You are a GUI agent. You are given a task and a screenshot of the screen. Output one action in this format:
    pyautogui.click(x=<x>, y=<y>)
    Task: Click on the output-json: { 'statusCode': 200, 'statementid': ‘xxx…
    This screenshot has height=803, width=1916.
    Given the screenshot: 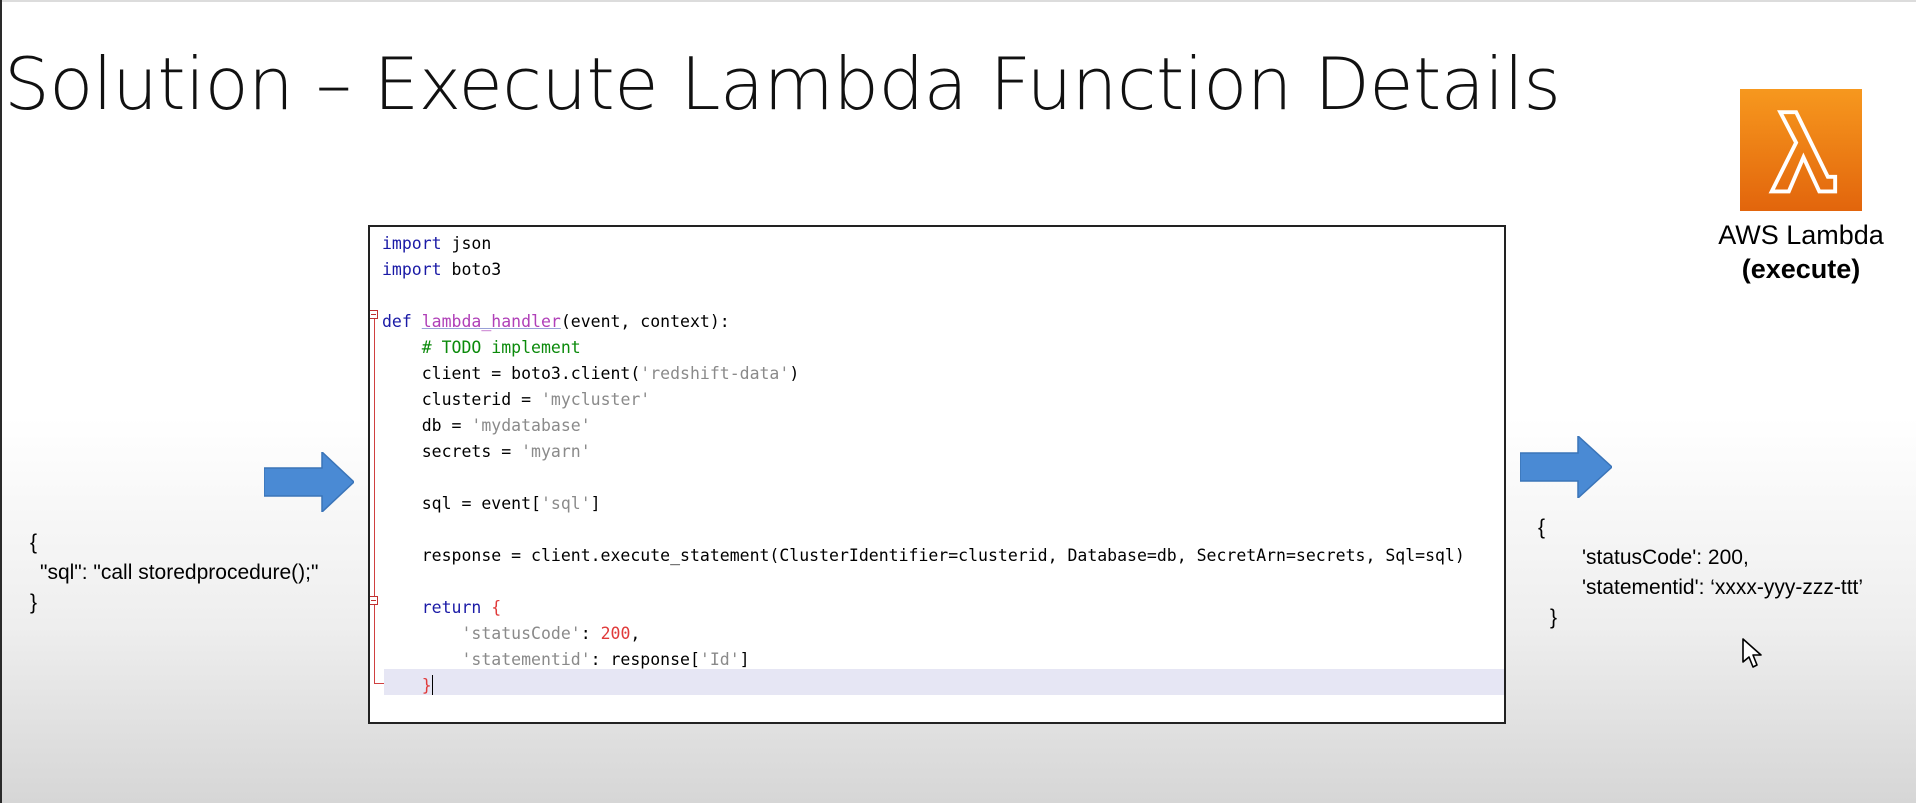 What is the action you would take?
    pyautogui.click(x=1700, y=573)
    